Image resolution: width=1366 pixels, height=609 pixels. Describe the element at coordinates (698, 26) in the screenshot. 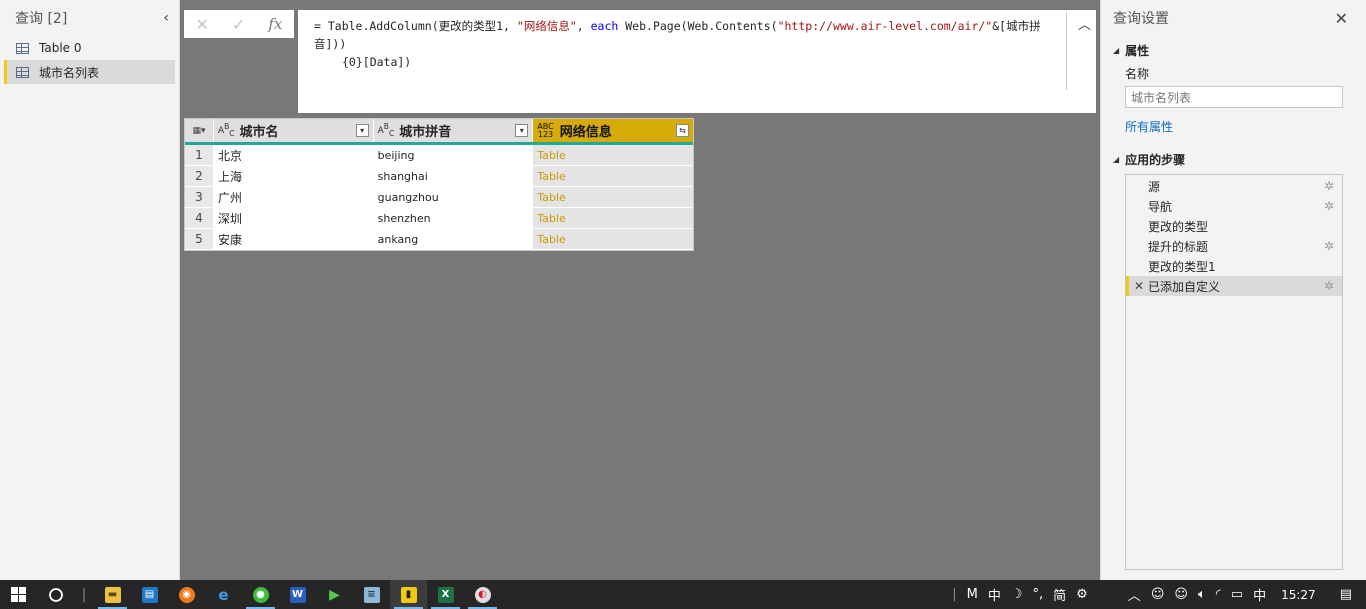

I see `formula-part: Web.Page(Web.Contents(` at that location.